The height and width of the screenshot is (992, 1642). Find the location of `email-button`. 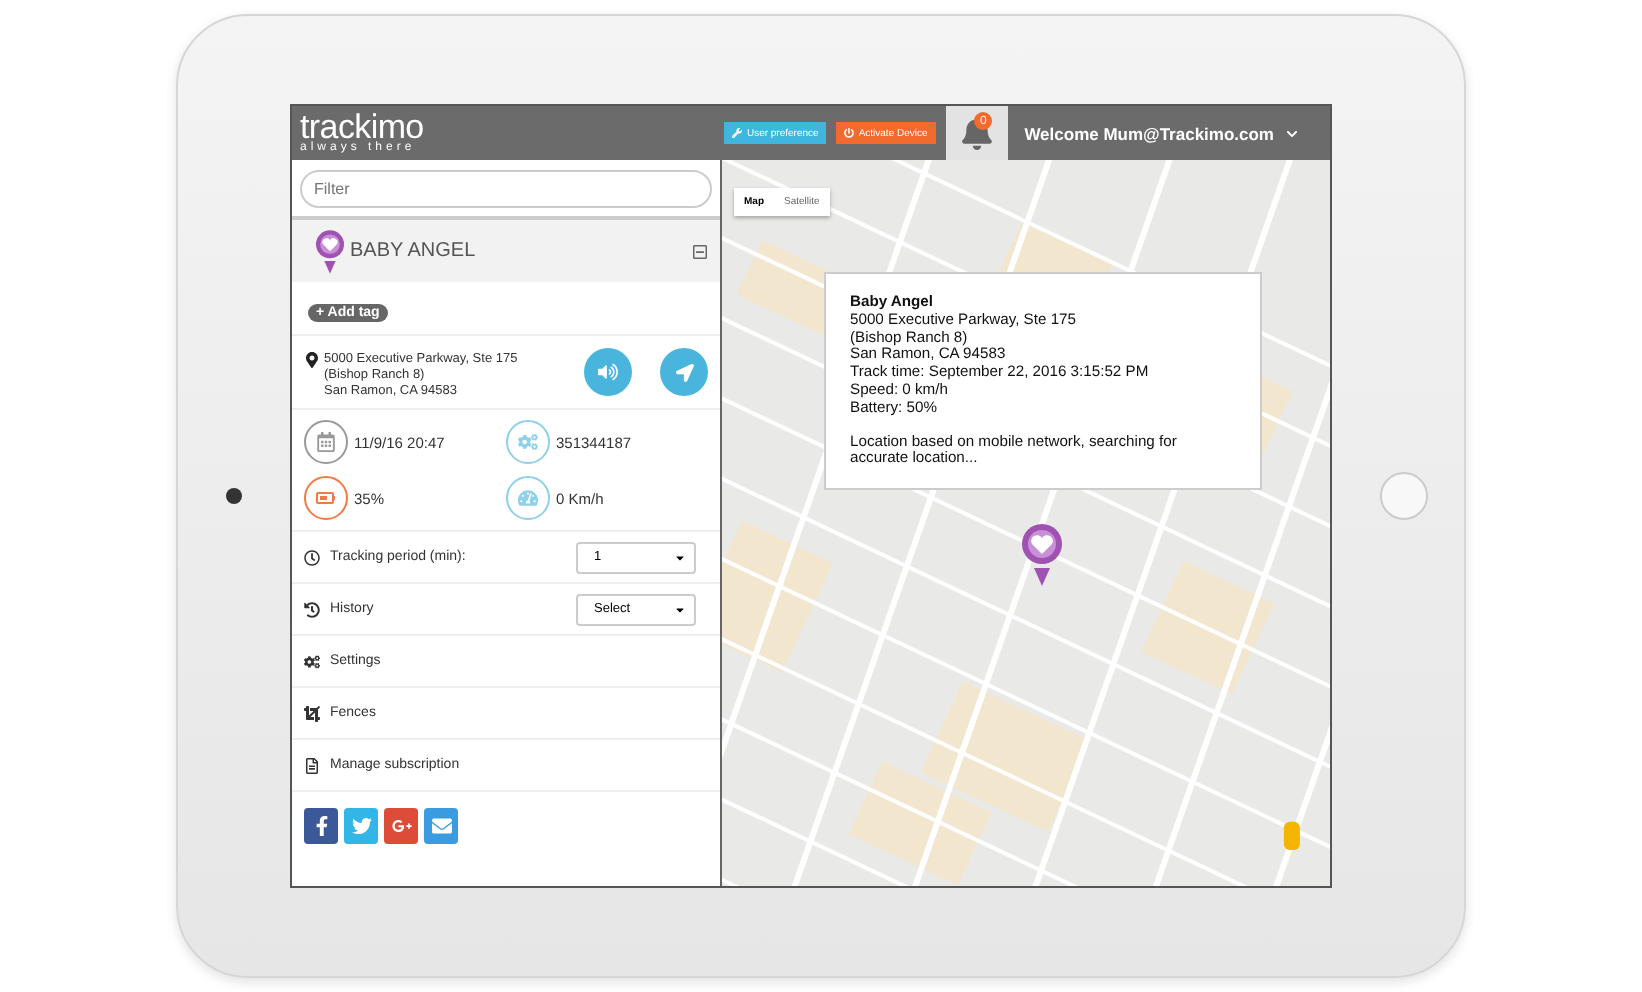

email-button is located at coordinates (441, 826).